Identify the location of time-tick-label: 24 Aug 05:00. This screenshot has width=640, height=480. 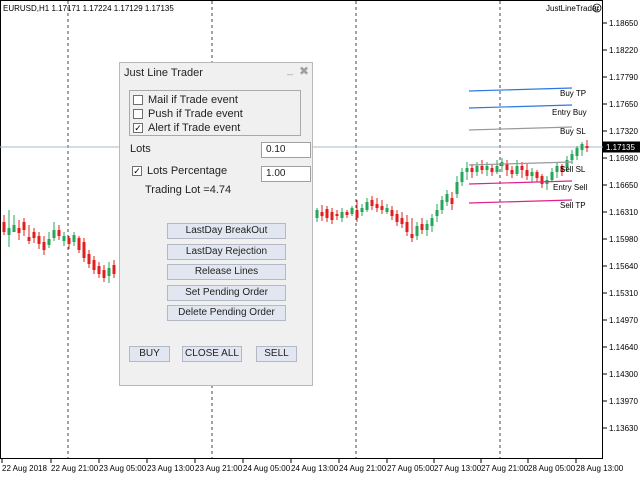
(267, 468).